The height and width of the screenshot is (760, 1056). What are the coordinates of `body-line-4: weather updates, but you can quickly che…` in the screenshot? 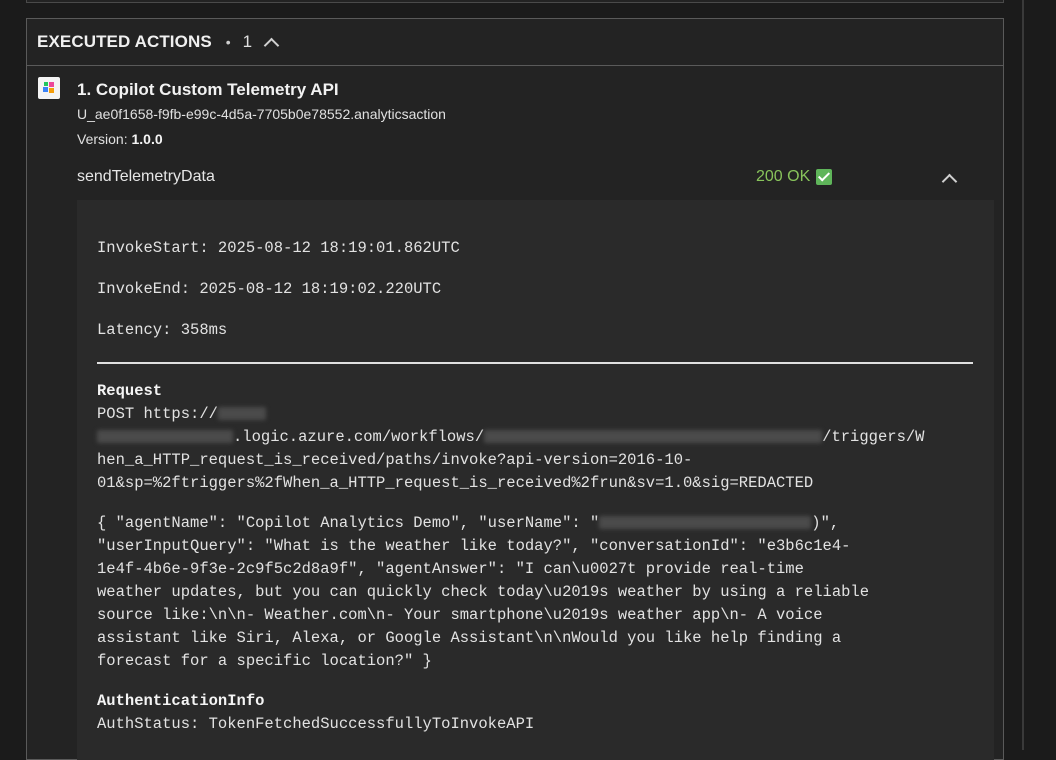 It's located at (483, 592).